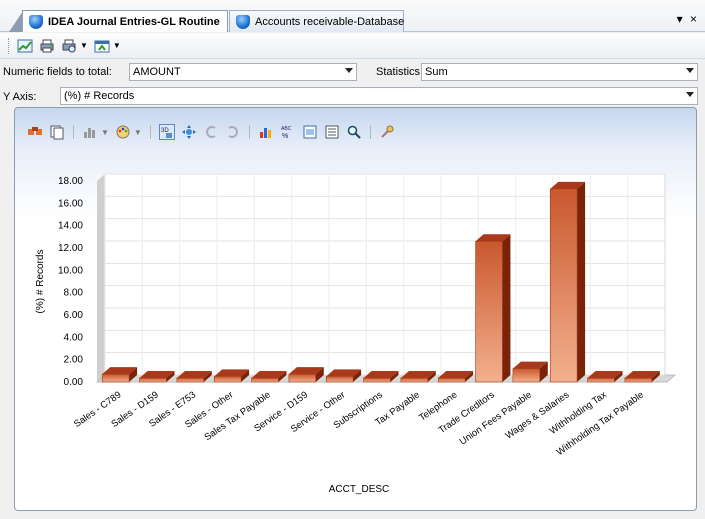  I want to click on y-axis-value: (%) # Records, so click(99, 96).